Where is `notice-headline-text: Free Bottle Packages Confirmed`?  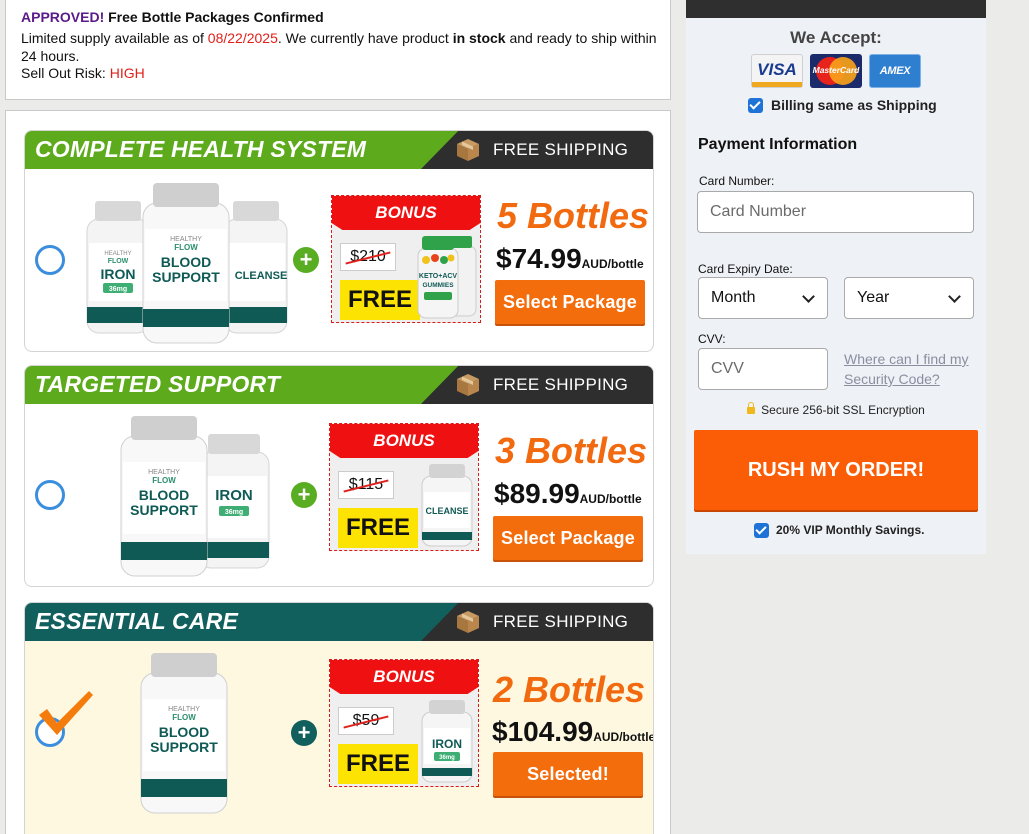 notice-headline-text: Free Bottle Packages Confirmed is located at coordinates (214, 17).